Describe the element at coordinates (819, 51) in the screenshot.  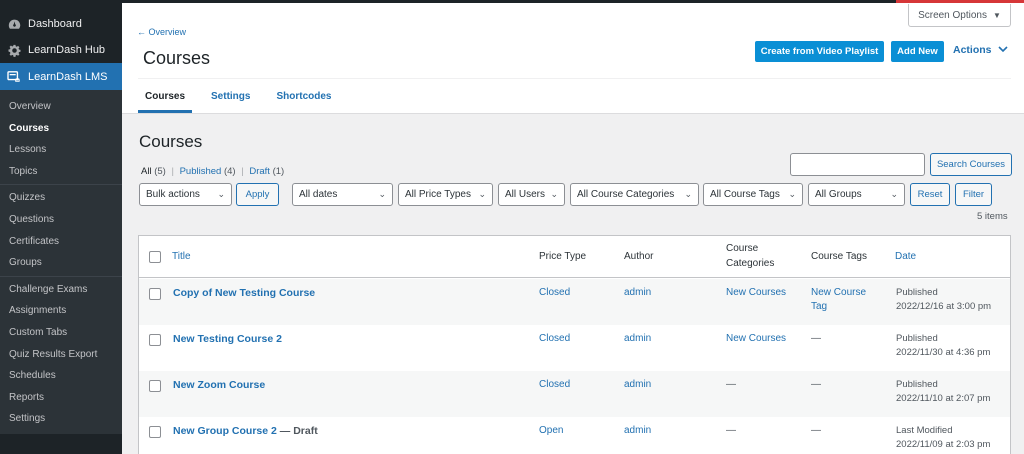
I see `create-from-video-playlist-button: Create from Video Playlist` at that location.